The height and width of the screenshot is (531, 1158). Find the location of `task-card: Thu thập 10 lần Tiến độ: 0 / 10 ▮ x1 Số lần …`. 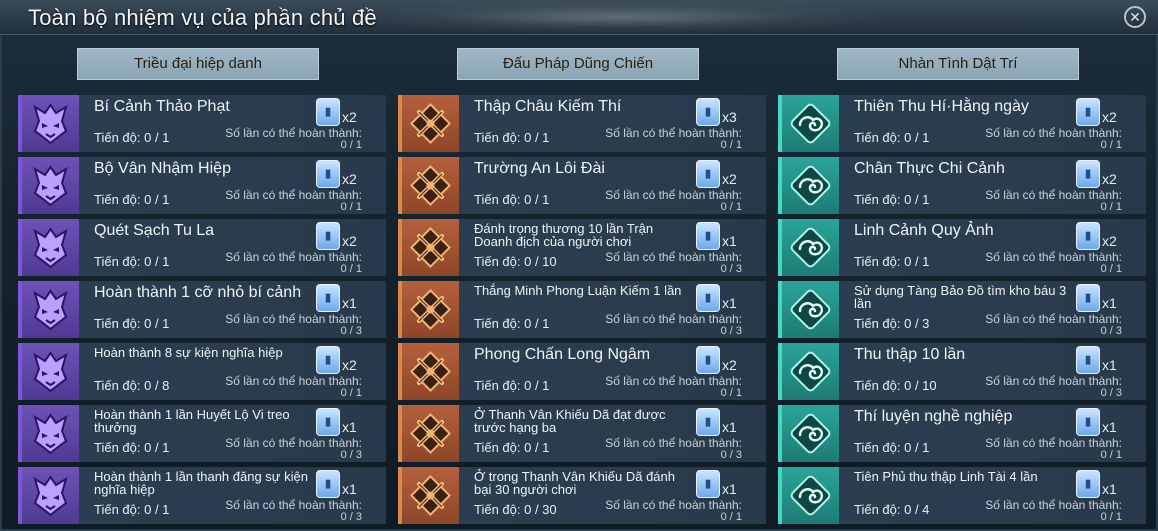

task-card: Thu thập 10 lần Tiến độ: 0 / 10 ▮ x1 Số lần … is located at coordinates (962, 371).